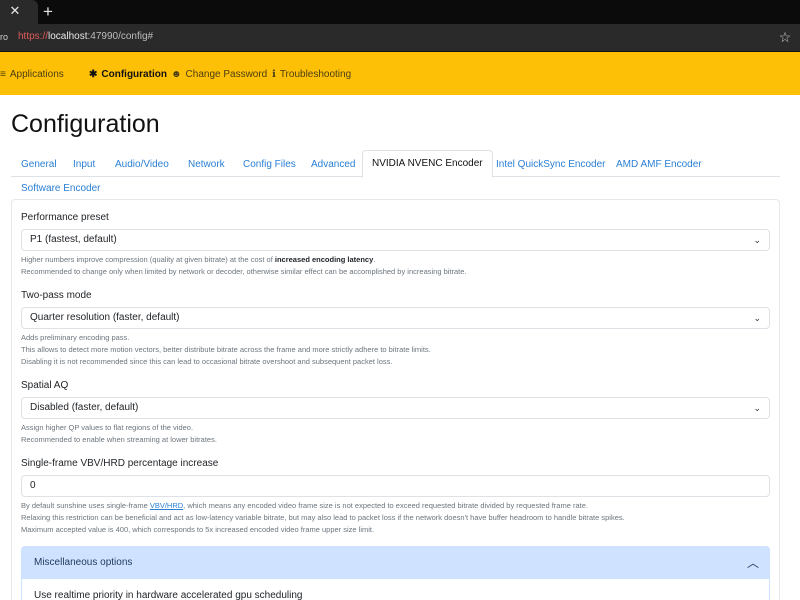 This screenshot has width=800, height=600. What do you see at coordinates (395, 578) in the screenshot?
I see `accordion-divider` at bounding box center [395, 578].